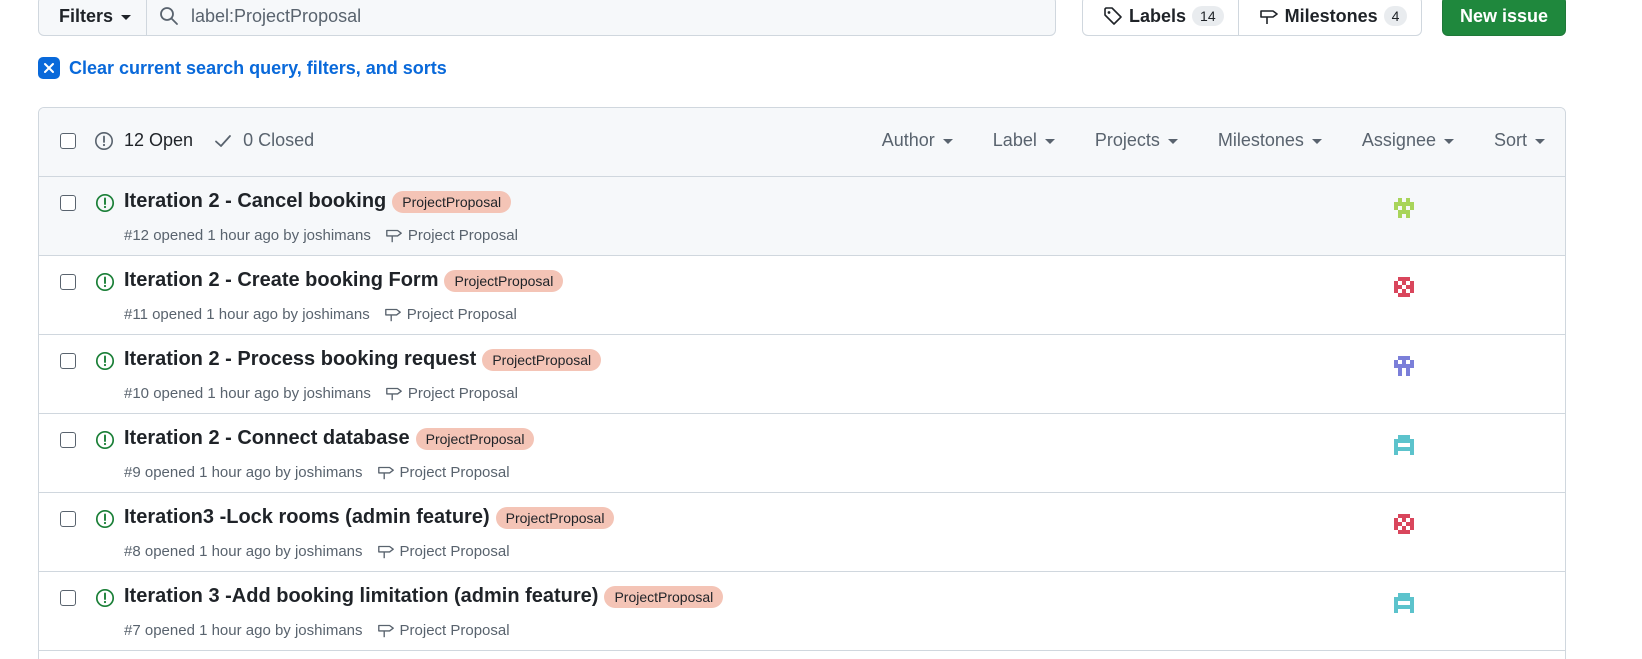  What do you see at coordinates (1136, 140) in the screenshot?
I see `projects-filter: Projects` at bounding box center [1136, 140].